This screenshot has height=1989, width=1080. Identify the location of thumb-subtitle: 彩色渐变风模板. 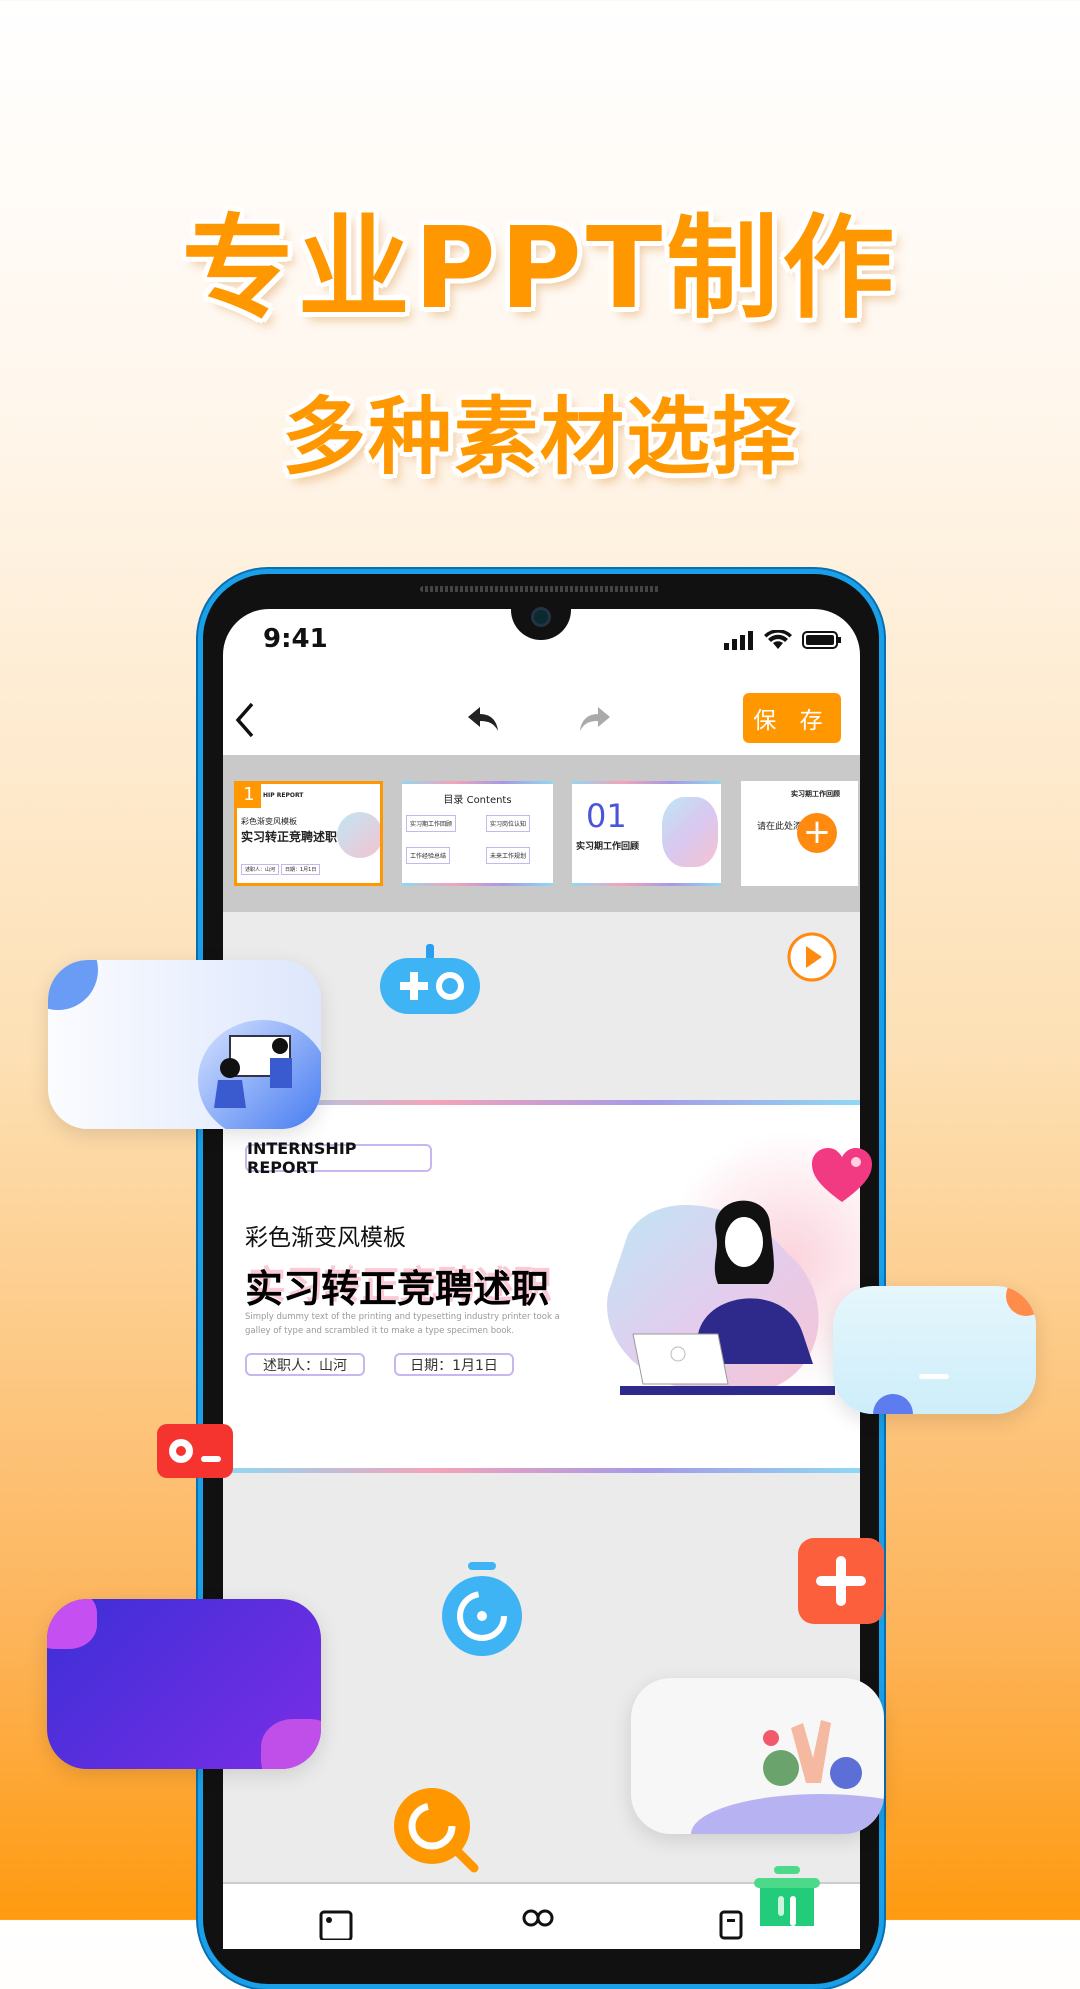
(269, 821).